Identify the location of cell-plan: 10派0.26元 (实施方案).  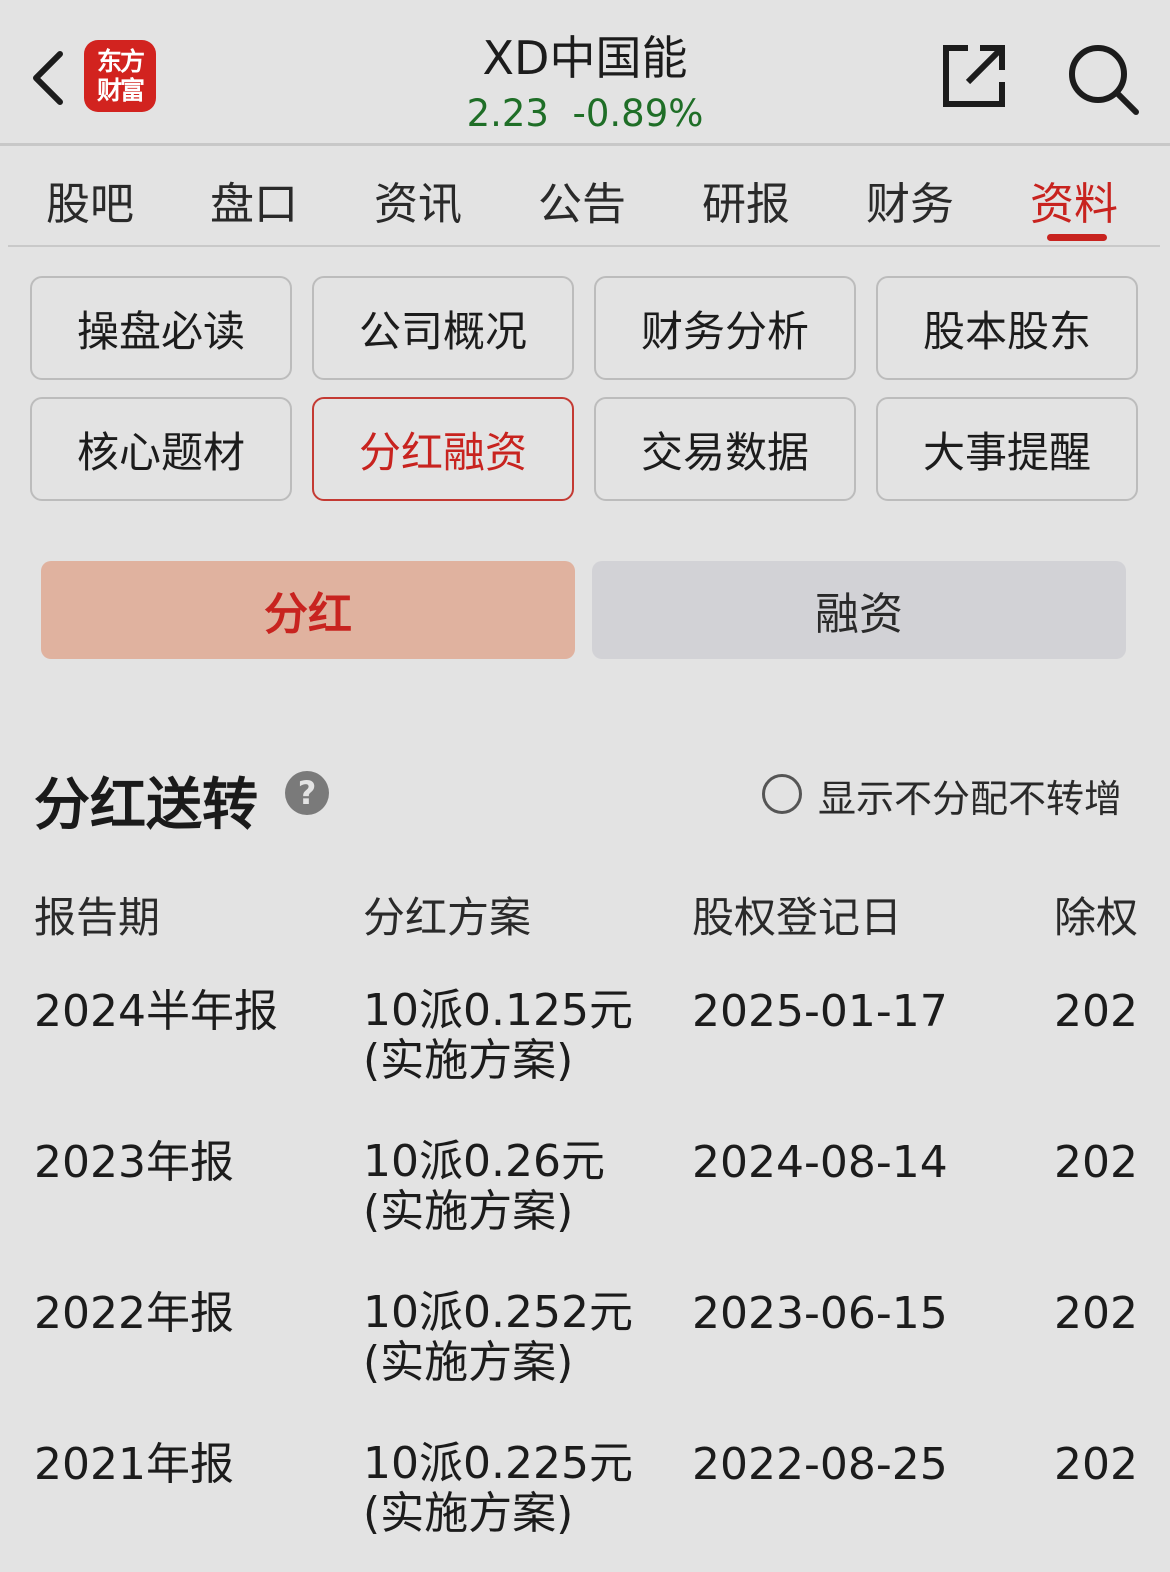
(484, 1187).